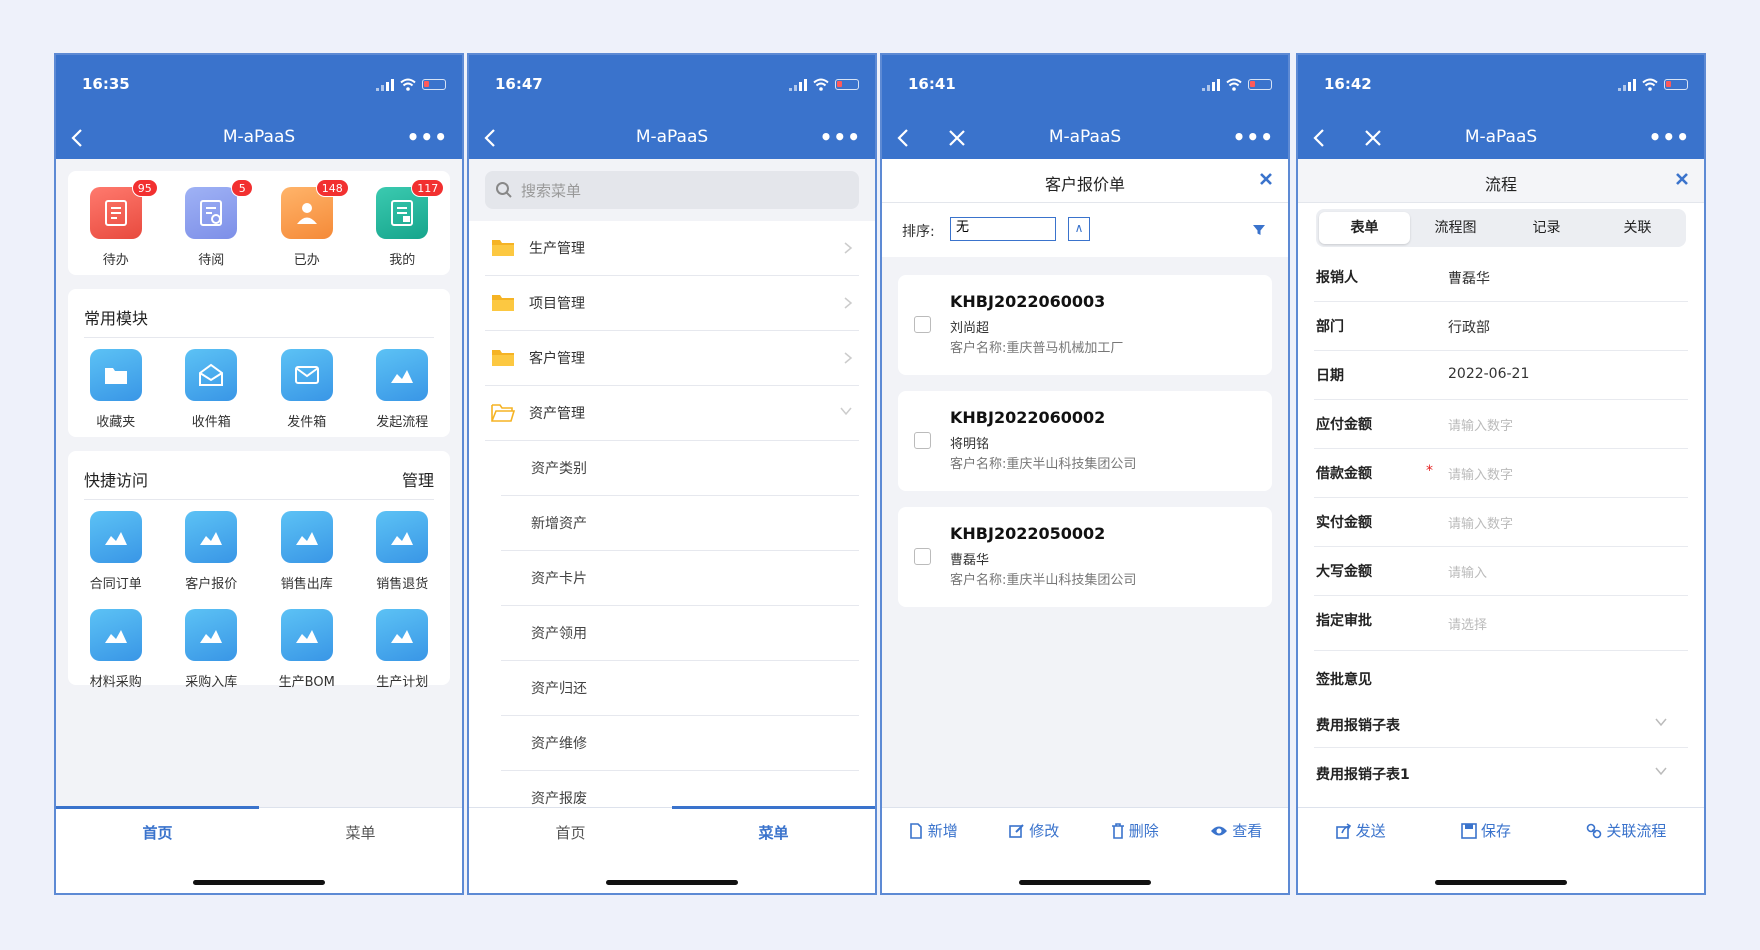 Image resolution: width=1760 pixels, height=950 pixels. What do you see at coordinates (672, 358) in the screenshot?
I see `menu-item: 客户管理` at bounding box center [672, 358].